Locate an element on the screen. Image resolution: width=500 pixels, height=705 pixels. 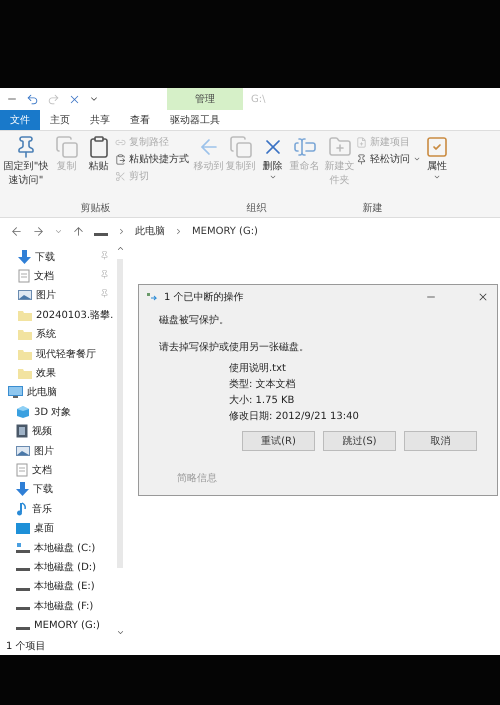
close-icon is located at coordinates (483, 297).